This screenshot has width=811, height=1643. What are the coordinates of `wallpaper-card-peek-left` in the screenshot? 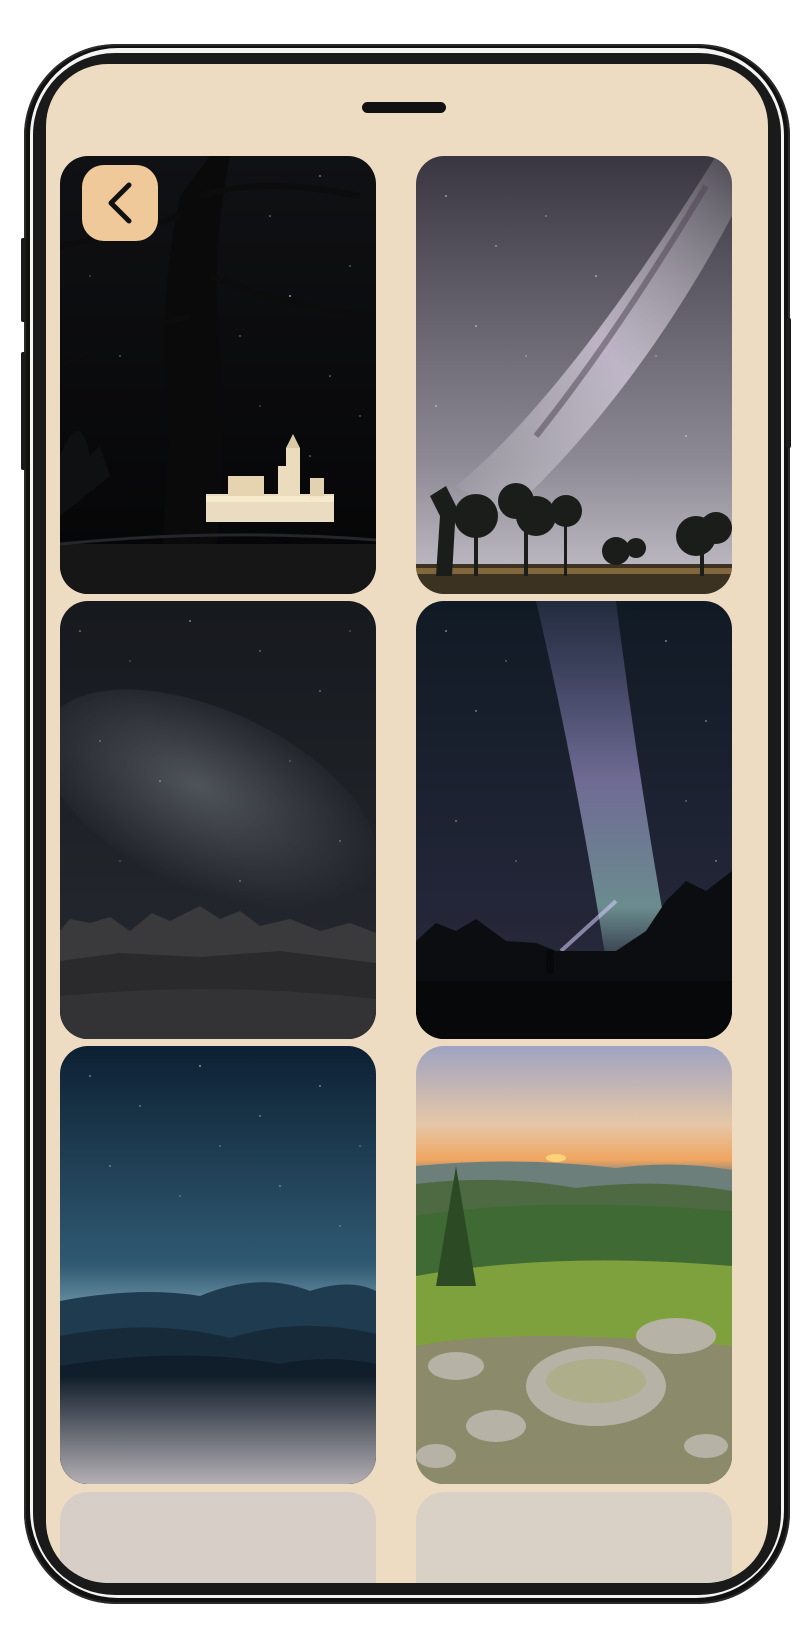 It's located at (218, 1537).